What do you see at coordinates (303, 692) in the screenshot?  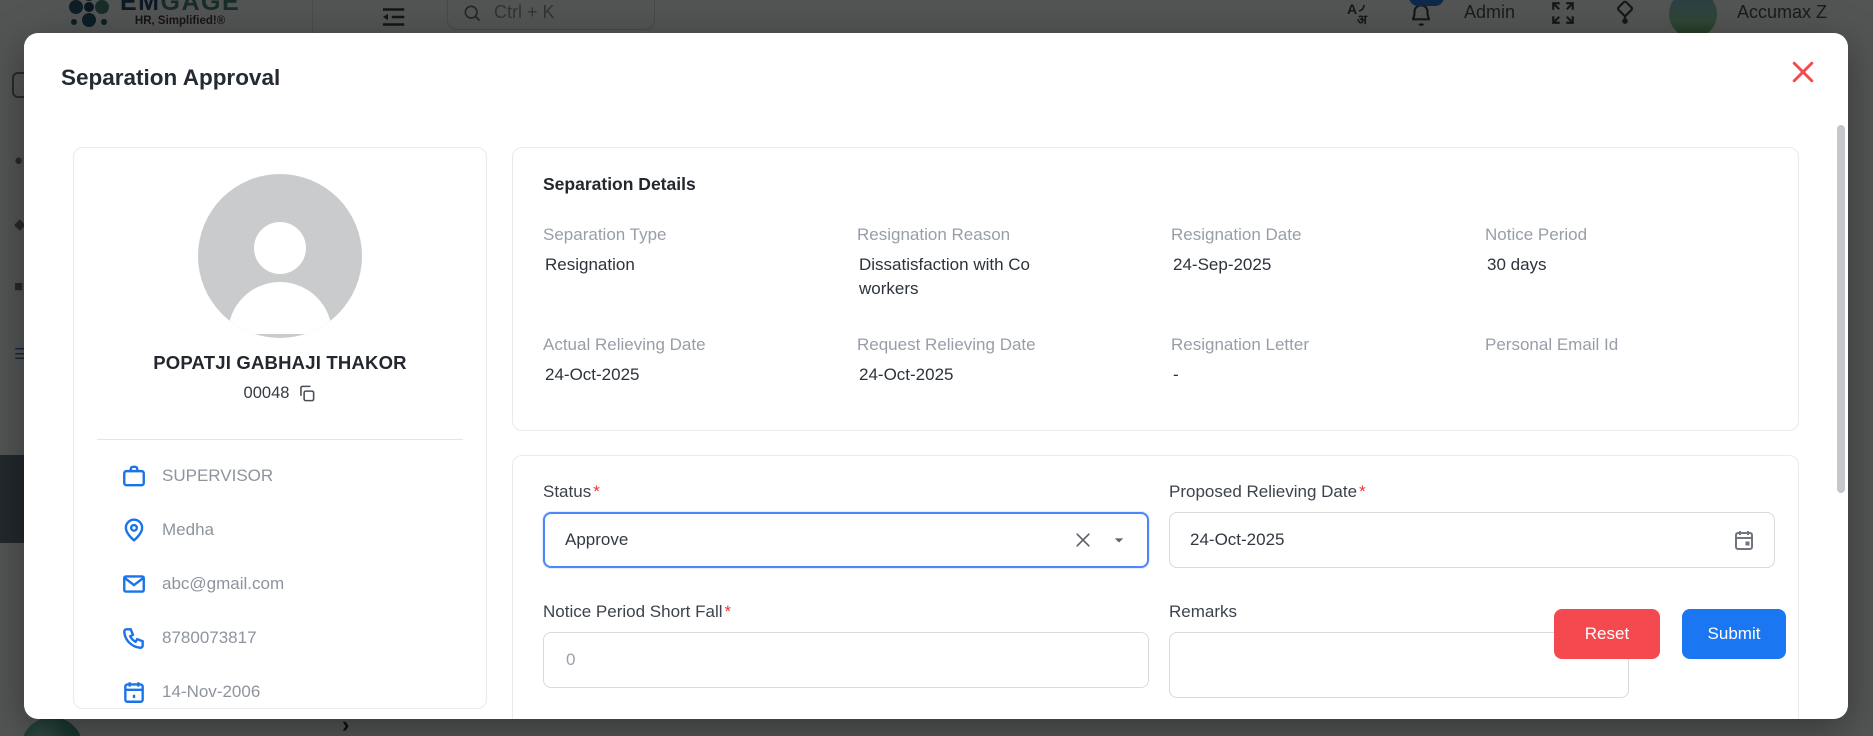 I see `employee-date-row: 14-Nov-2006` at bounding box center [303, 692].